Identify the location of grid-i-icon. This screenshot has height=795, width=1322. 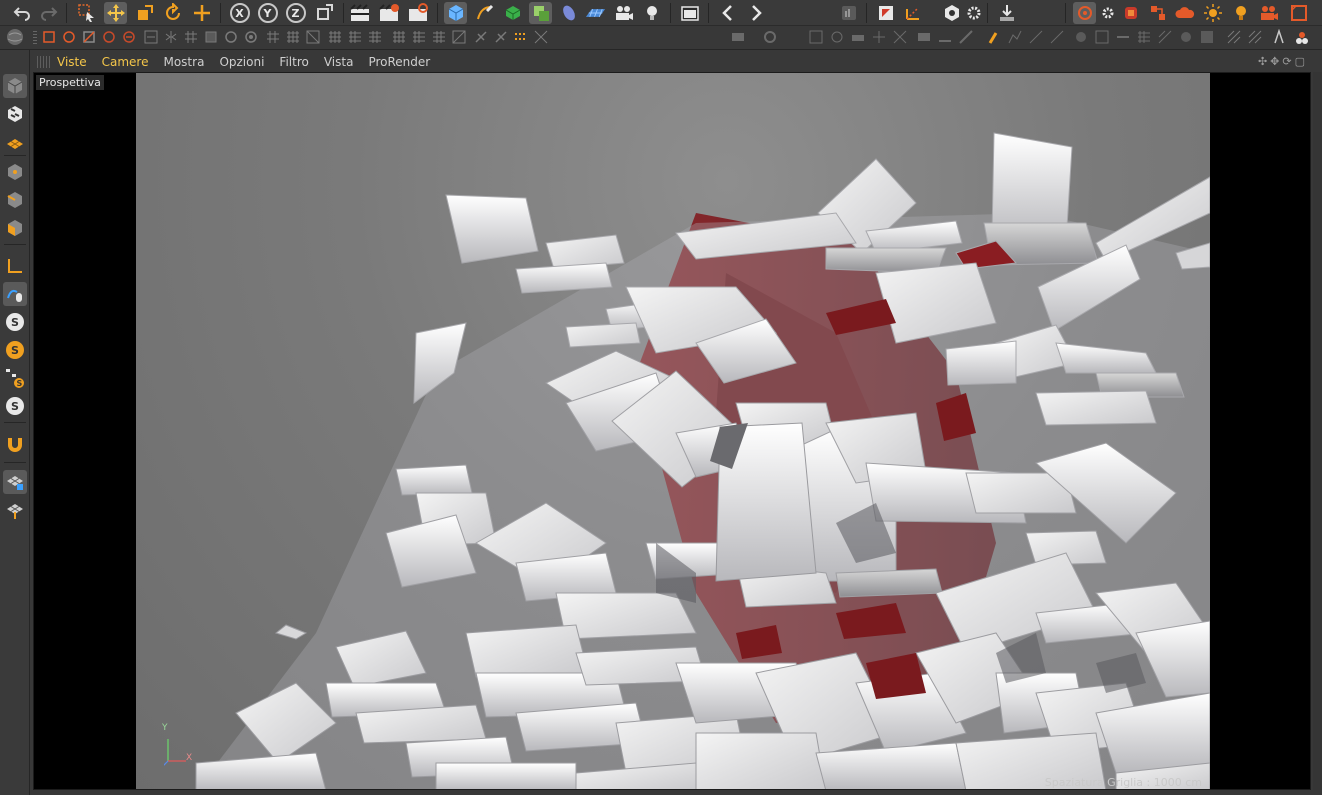
(439, 37).